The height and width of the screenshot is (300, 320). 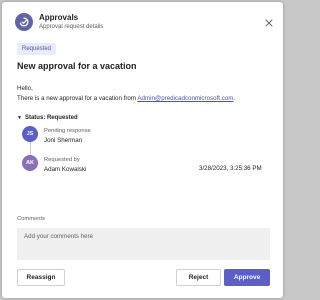 I want to click on approve-button: Approve, so click(x=247, y=277).